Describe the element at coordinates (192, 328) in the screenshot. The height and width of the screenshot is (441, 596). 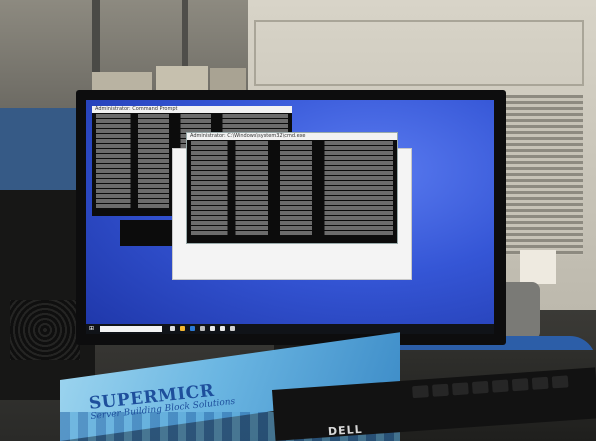
I see `edge-icon` at that location.